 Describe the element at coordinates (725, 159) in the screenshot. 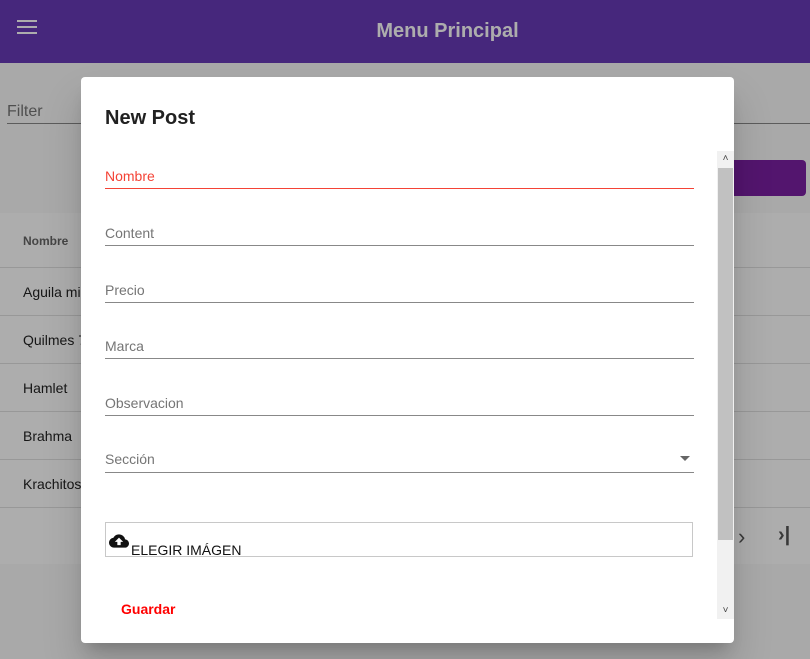

I see `scroll-up-icon: ˄` at that location.